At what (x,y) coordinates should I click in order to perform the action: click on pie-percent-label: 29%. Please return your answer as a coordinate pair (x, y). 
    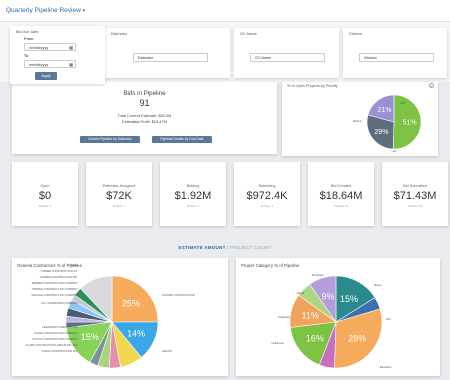
    Looking at the image, I should click on (381, 132).